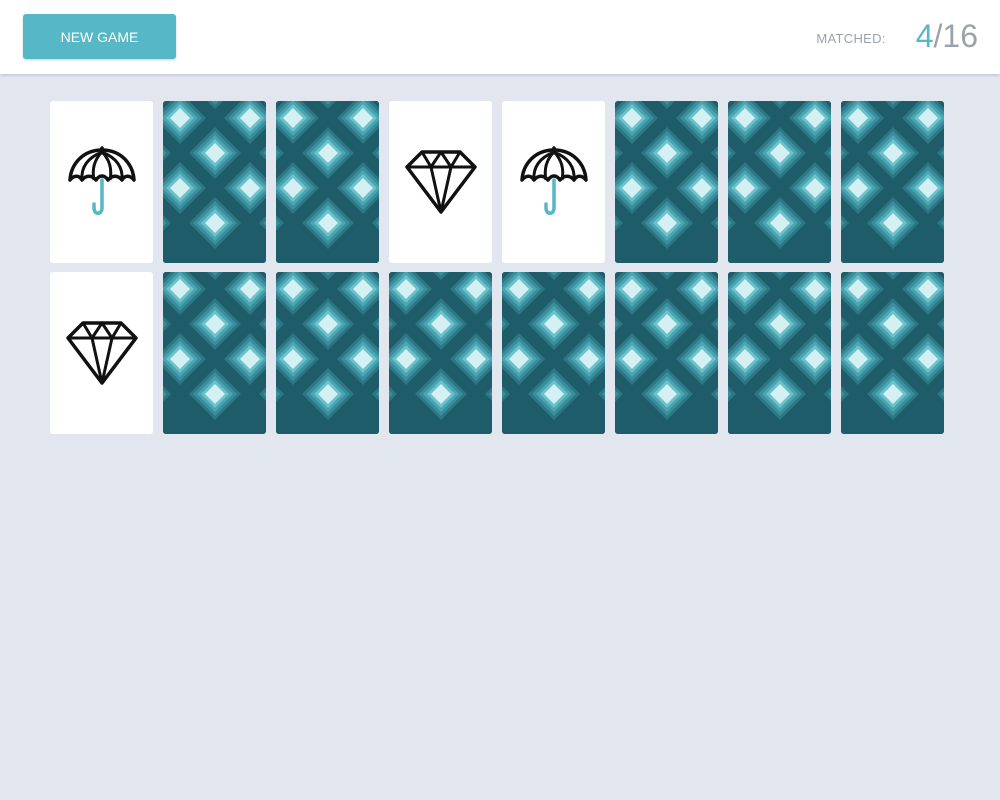 The height and width of the screenshot is (800, 1000). I want to click on header-bar: New Game Matched: 4/16, so click(500, 37).